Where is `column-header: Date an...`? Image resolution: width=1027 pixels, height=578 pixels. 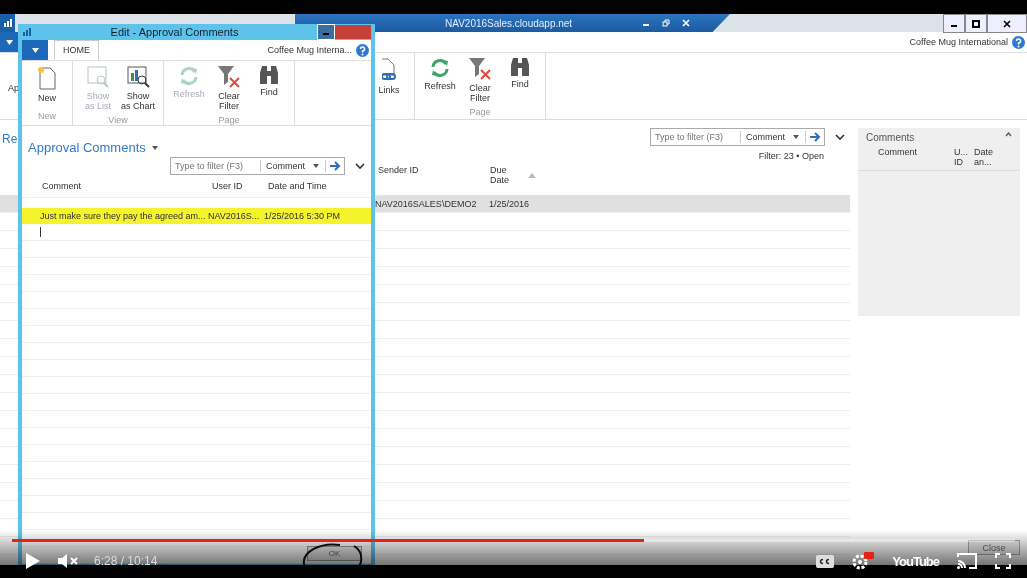
column-header: Date an... is located at coordinates (986, 157).